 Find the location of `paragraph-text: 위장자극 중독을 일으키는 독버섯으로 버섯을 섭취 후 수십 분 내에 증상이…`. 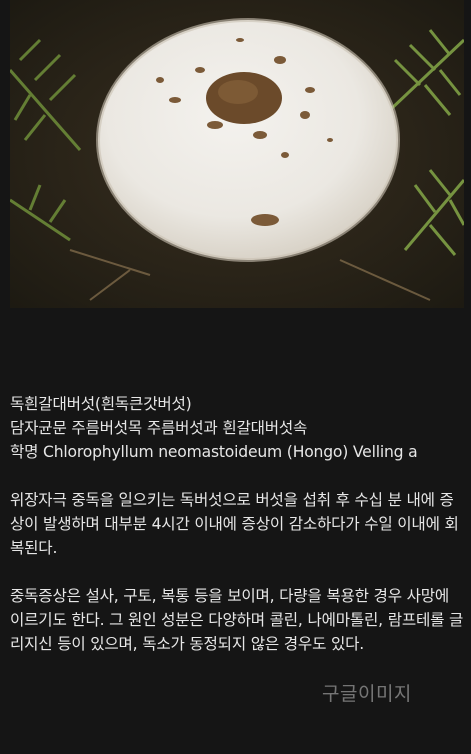

paragraph-text: 위장자극 중독을 일으키는 독버섯으로 버섯을 섭취 후 수십 분 내에 증상이… is located at coordinates (234, 524).